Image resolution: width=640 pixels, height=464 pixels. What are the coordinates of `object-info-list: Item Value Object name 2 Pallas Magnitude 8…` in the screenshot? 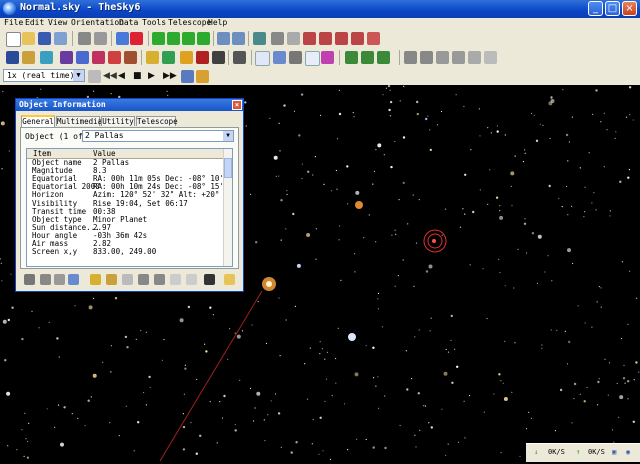 It's located at (129, 207).